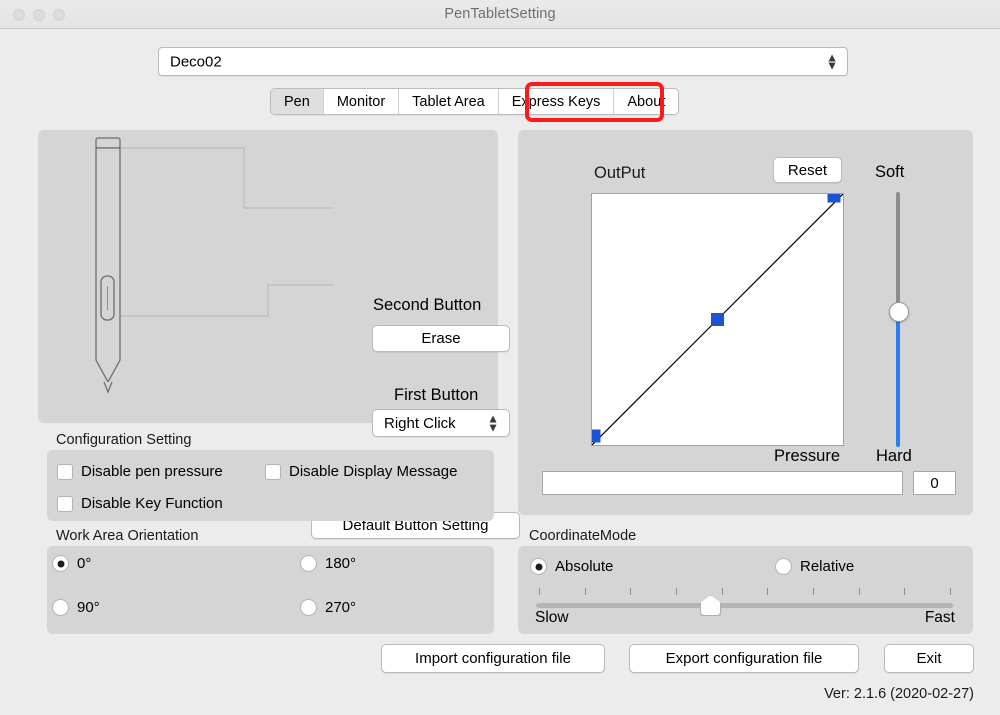 This screenshot has height=715, width=1000. Describe the element at coordinates (898, 380) in the screenshot. I see `slider-track-lower` at that location.